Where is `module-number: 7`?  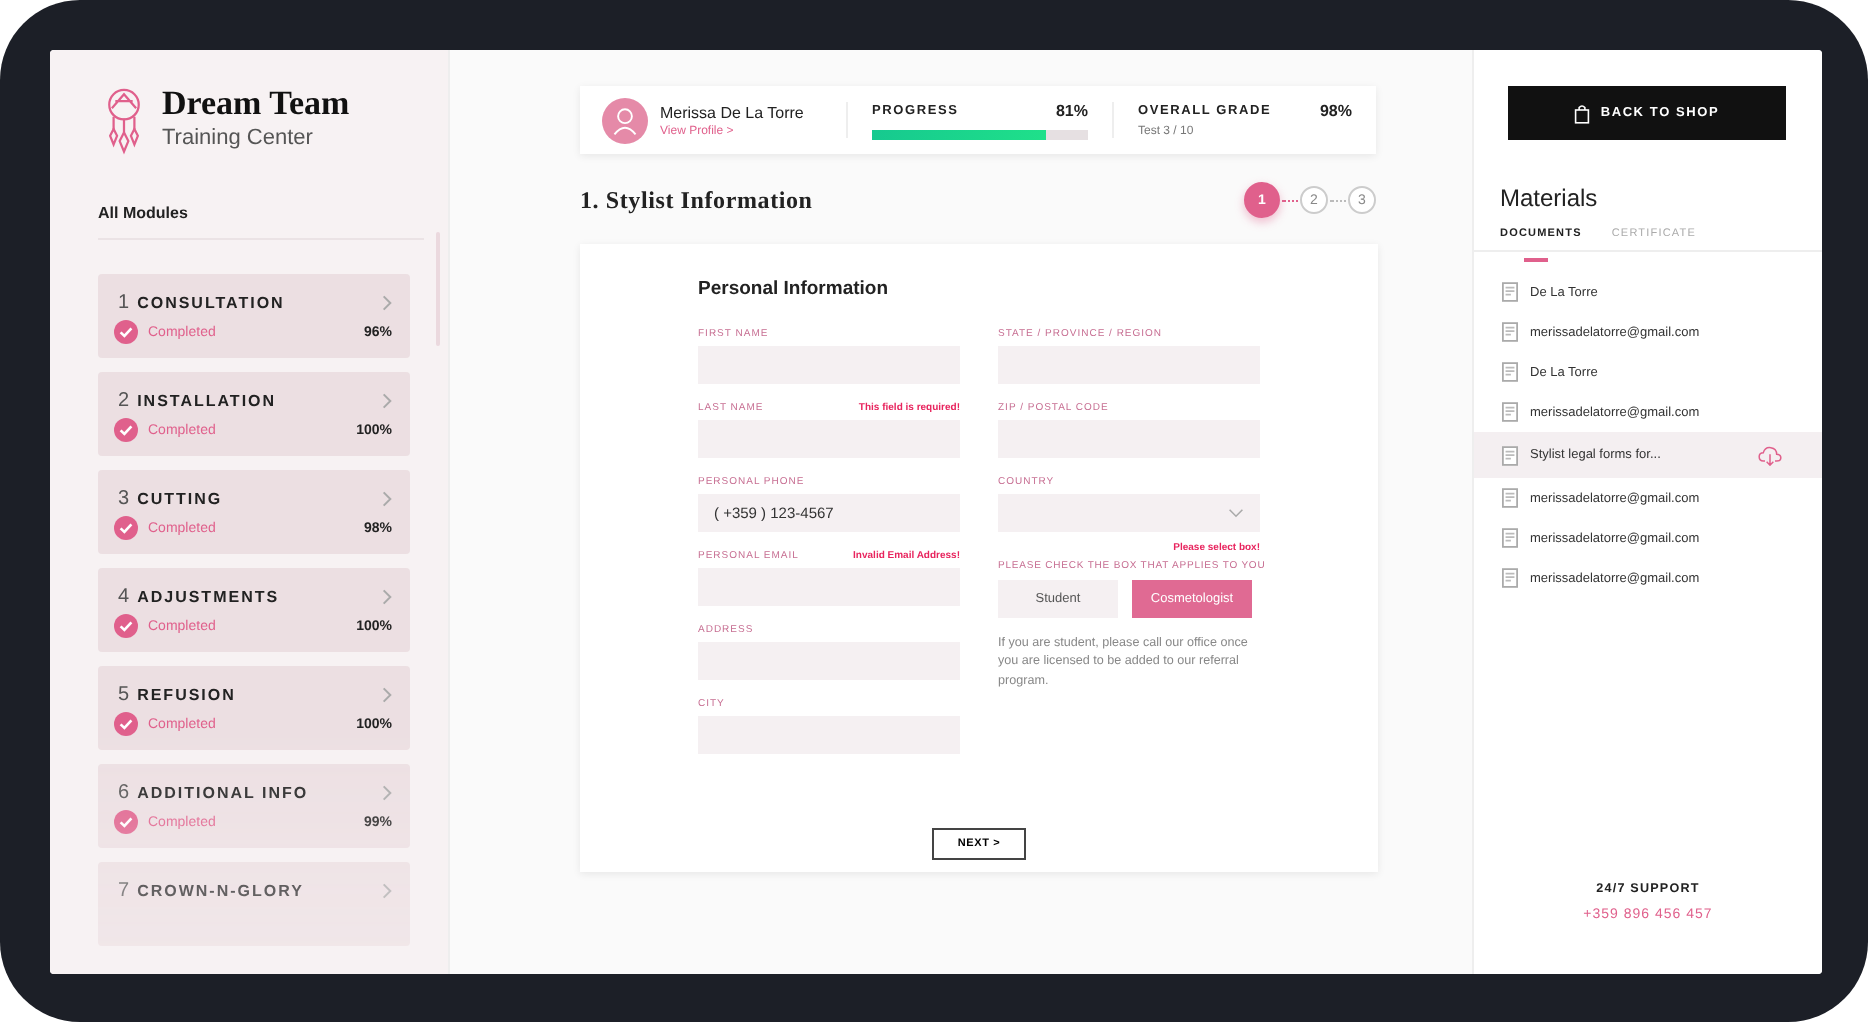
module-number: 7 is located at coordinates (124, 891).